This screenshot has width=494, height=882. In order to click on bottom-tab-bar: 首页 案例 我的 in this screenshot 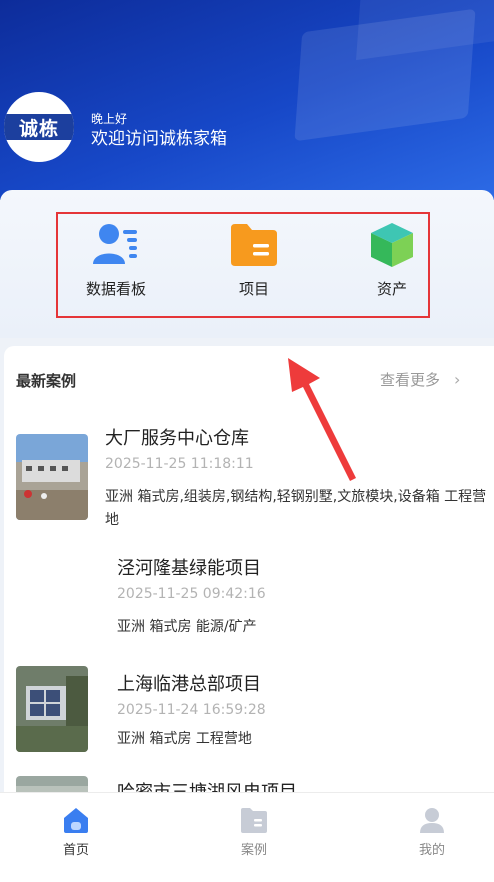, I will do `click(247, 837)`.